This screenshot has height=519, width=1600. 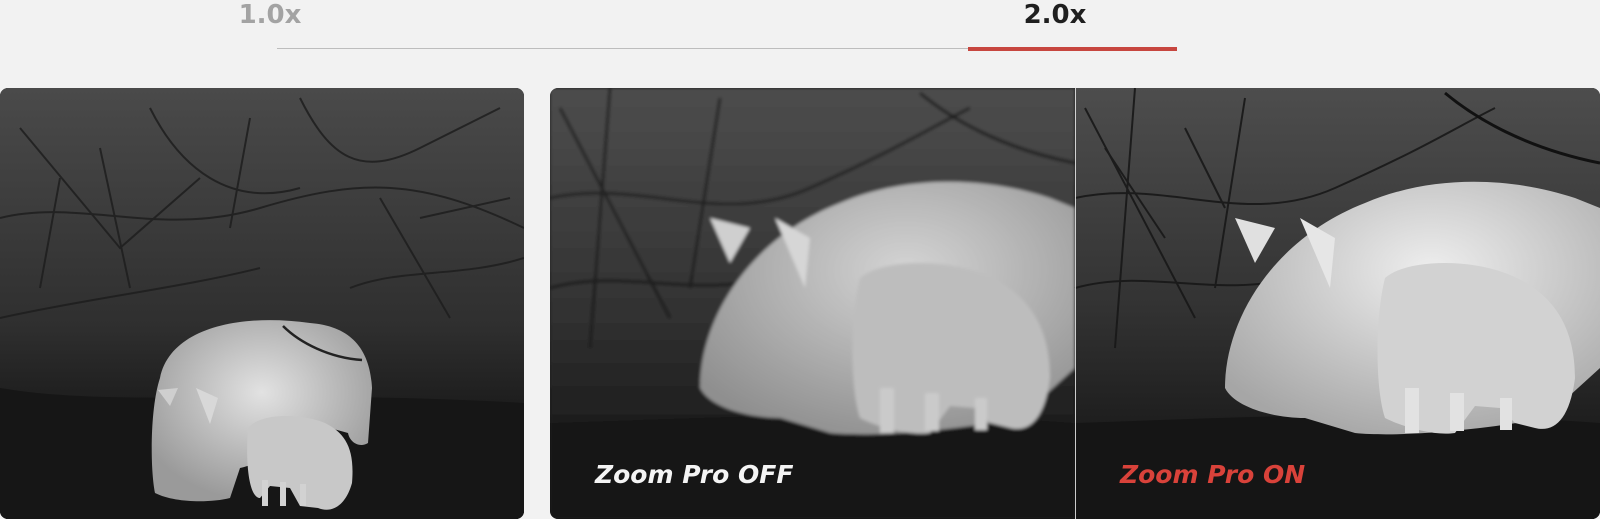 I want to click on active-tab-indicator, so click(x=1072, y=49).